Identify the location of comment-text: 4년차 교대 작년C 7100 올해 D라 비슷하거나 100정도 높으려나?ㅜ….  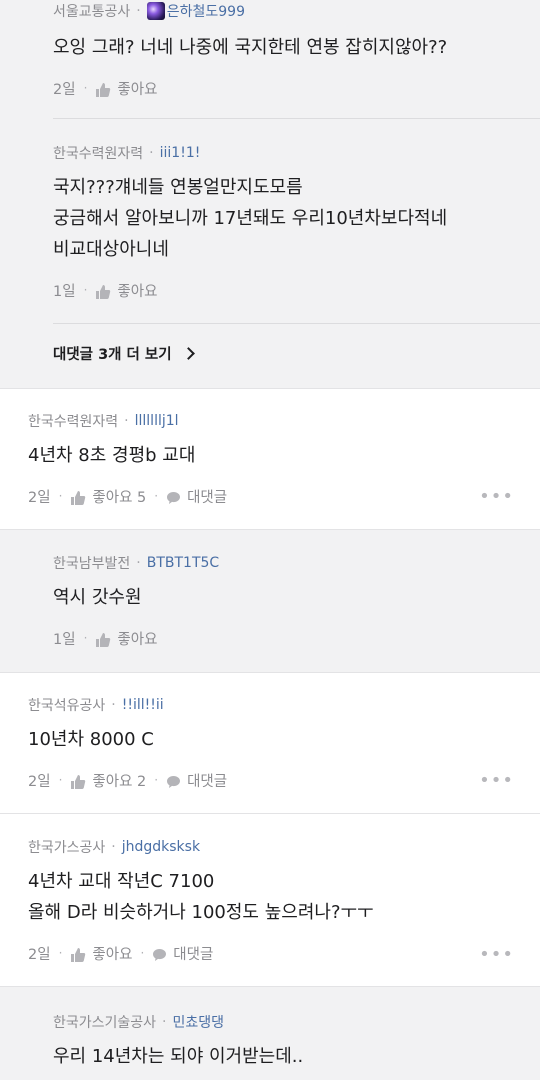
(278, 897).